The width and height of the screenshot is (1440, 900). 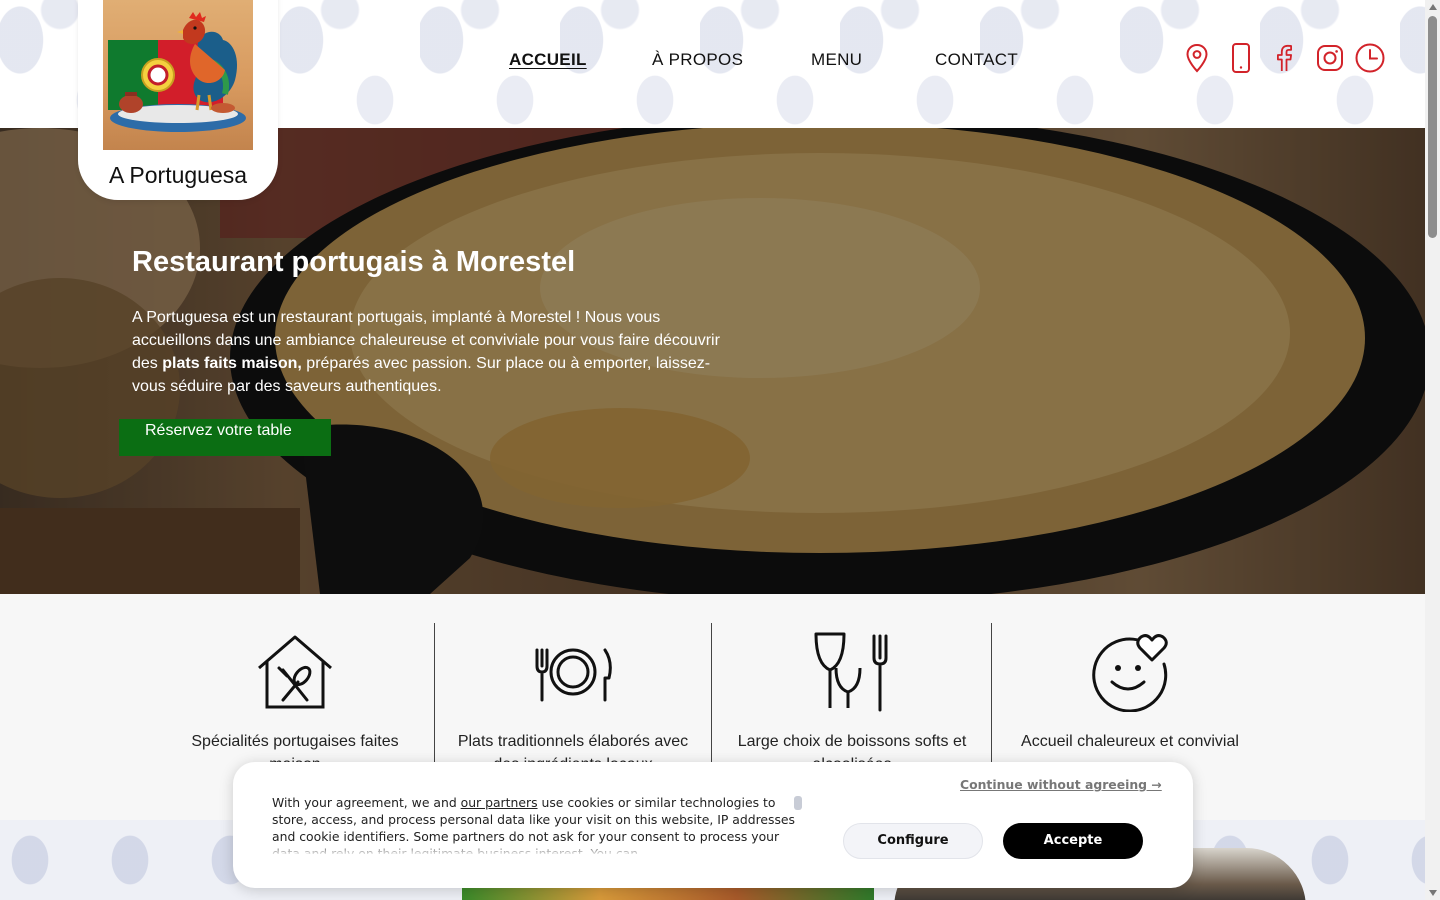 I want to click on scroll-up-arrow-icon, so click(x=1433, y=7).